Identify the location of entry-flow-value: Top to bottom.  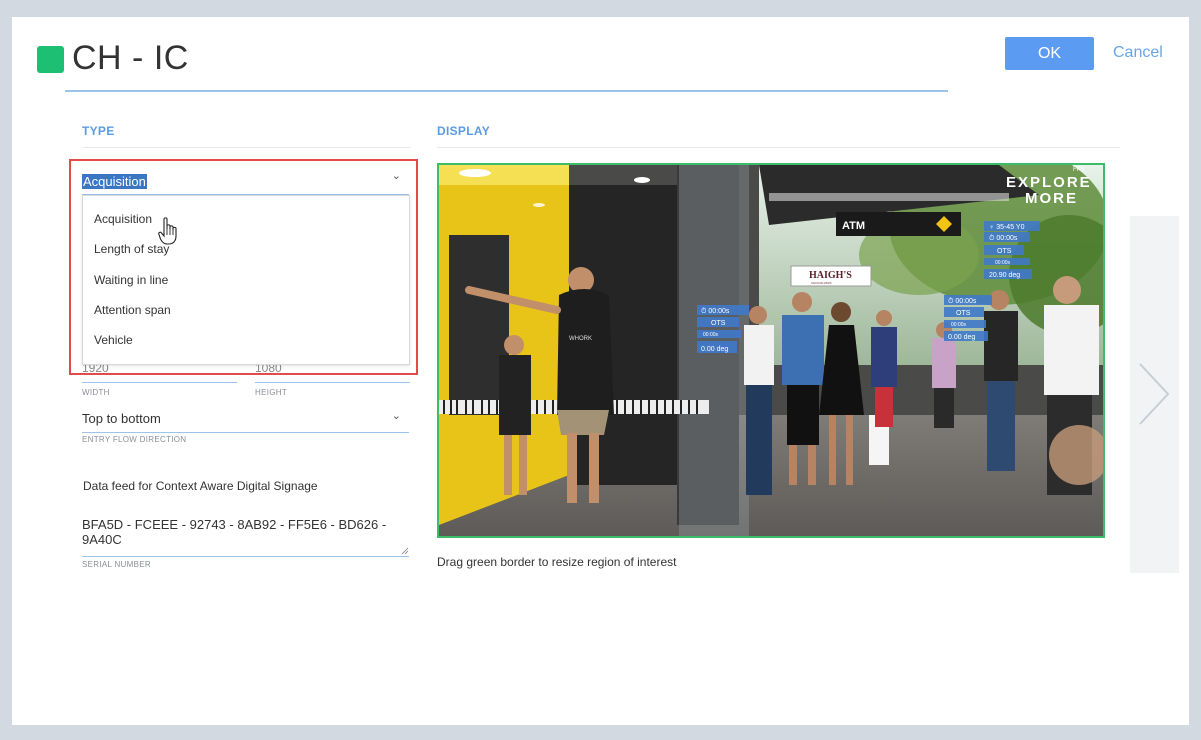
(121, 418).